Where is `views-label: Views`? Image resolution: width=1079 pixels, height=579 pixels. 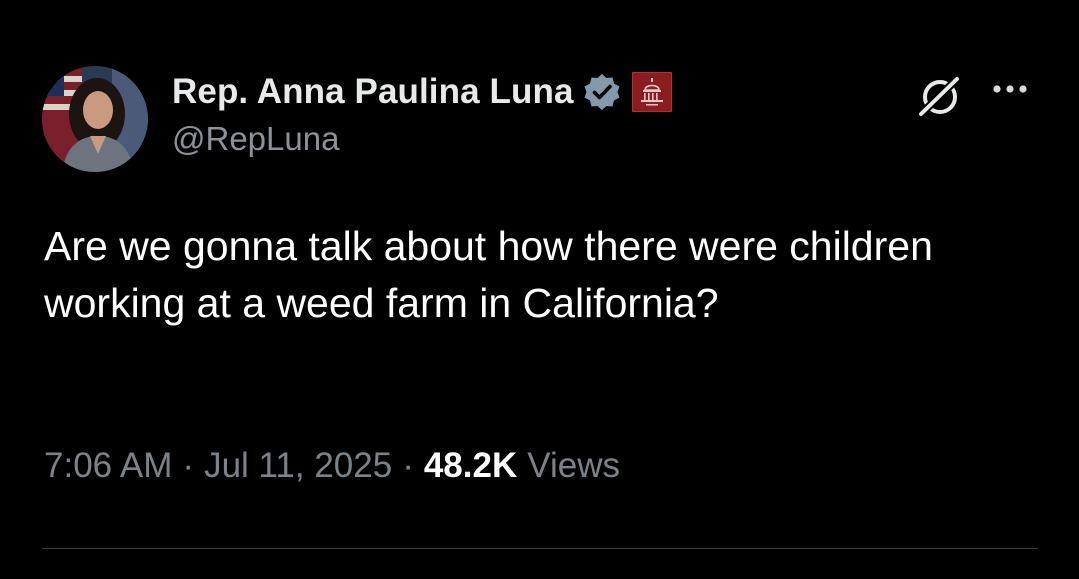 views-label: Views is located at coordinates (573, 465).